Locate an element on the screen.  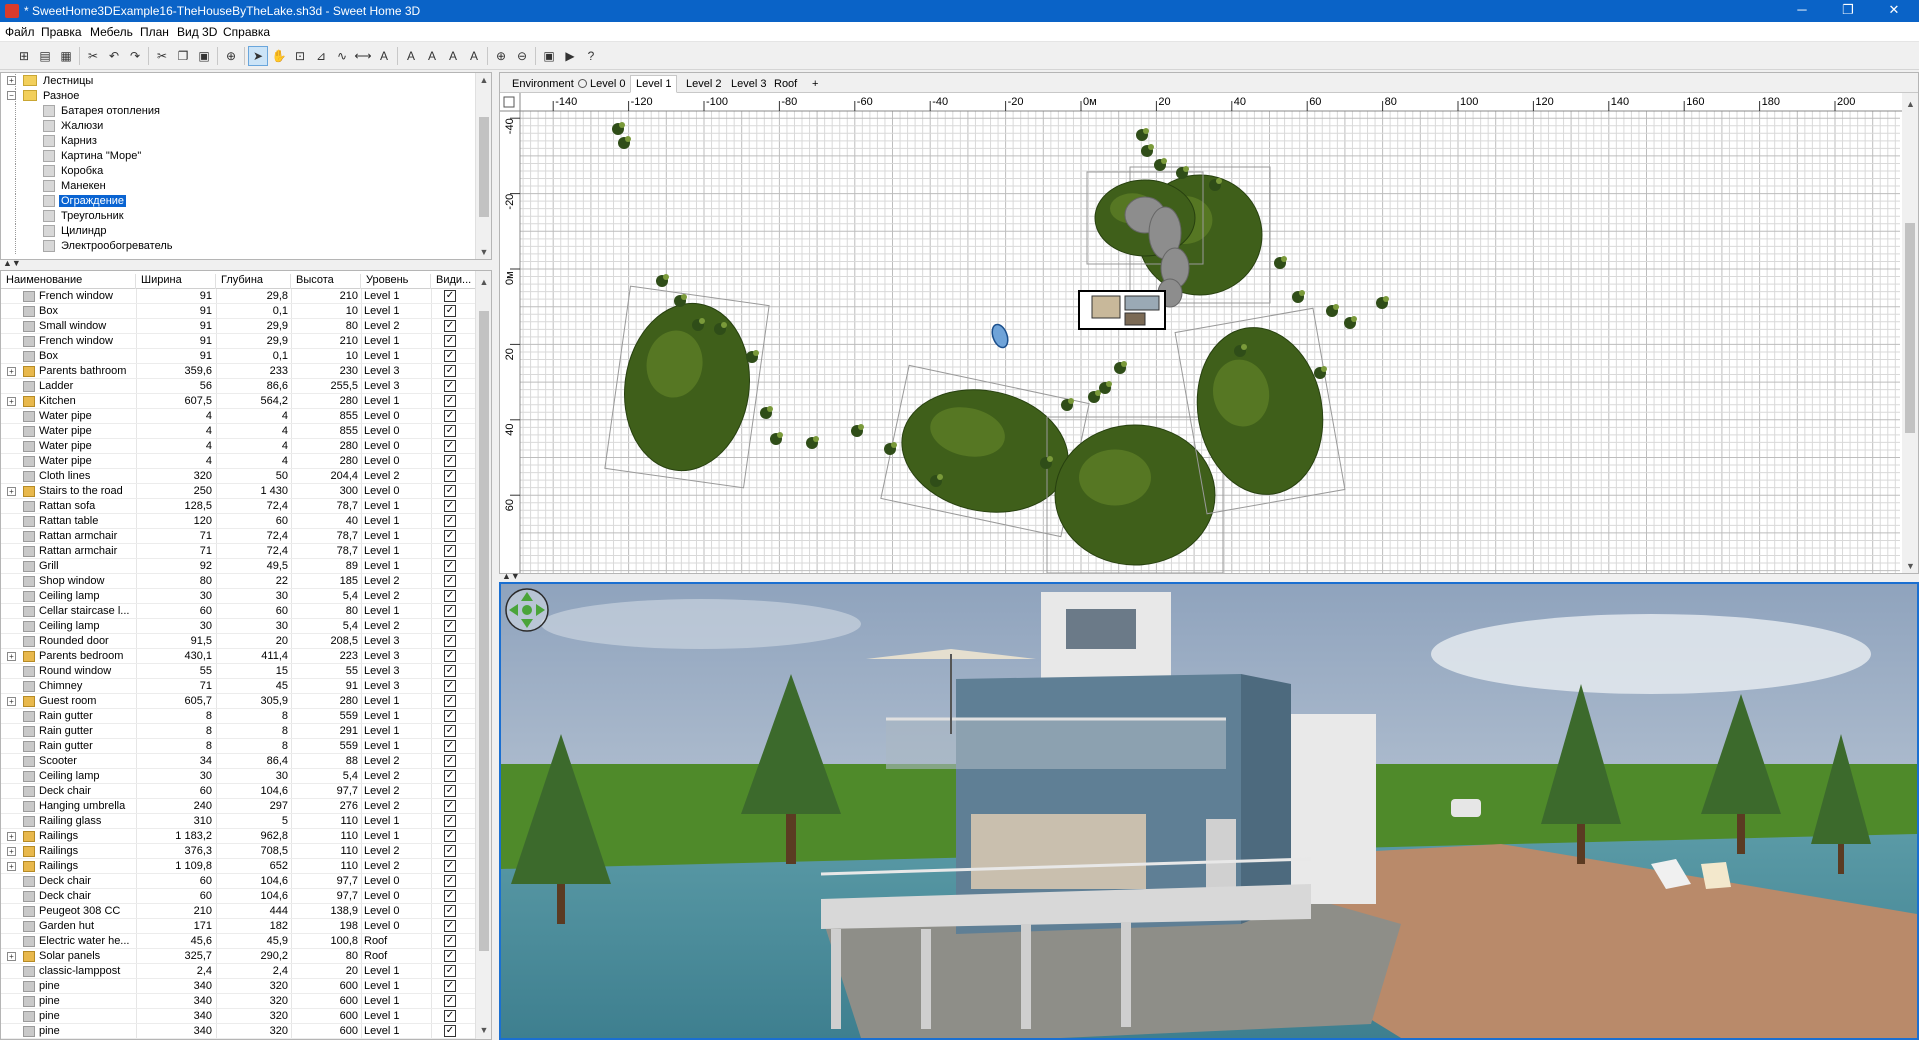
menu-help: Справка is located at coordinates (246, 32).